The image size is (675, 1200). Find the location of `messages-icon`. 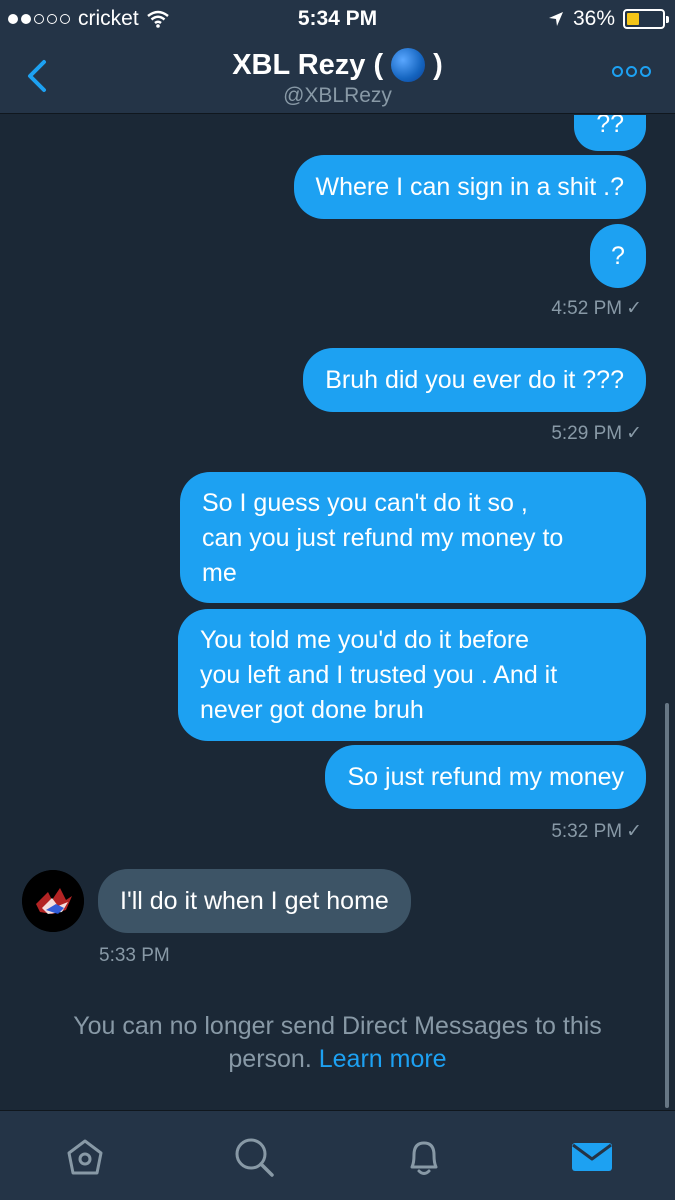

messages-icon is located at coordinates (592, 1157).